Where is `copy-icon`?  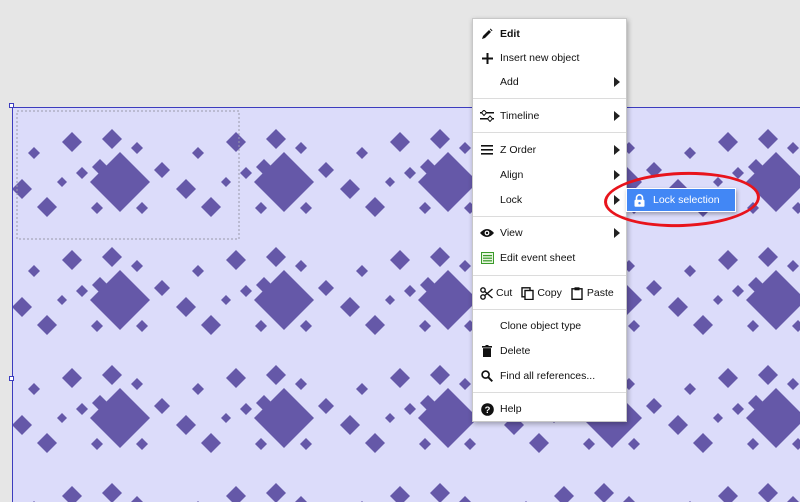
copy-icon is located at coordinates (527, 293).